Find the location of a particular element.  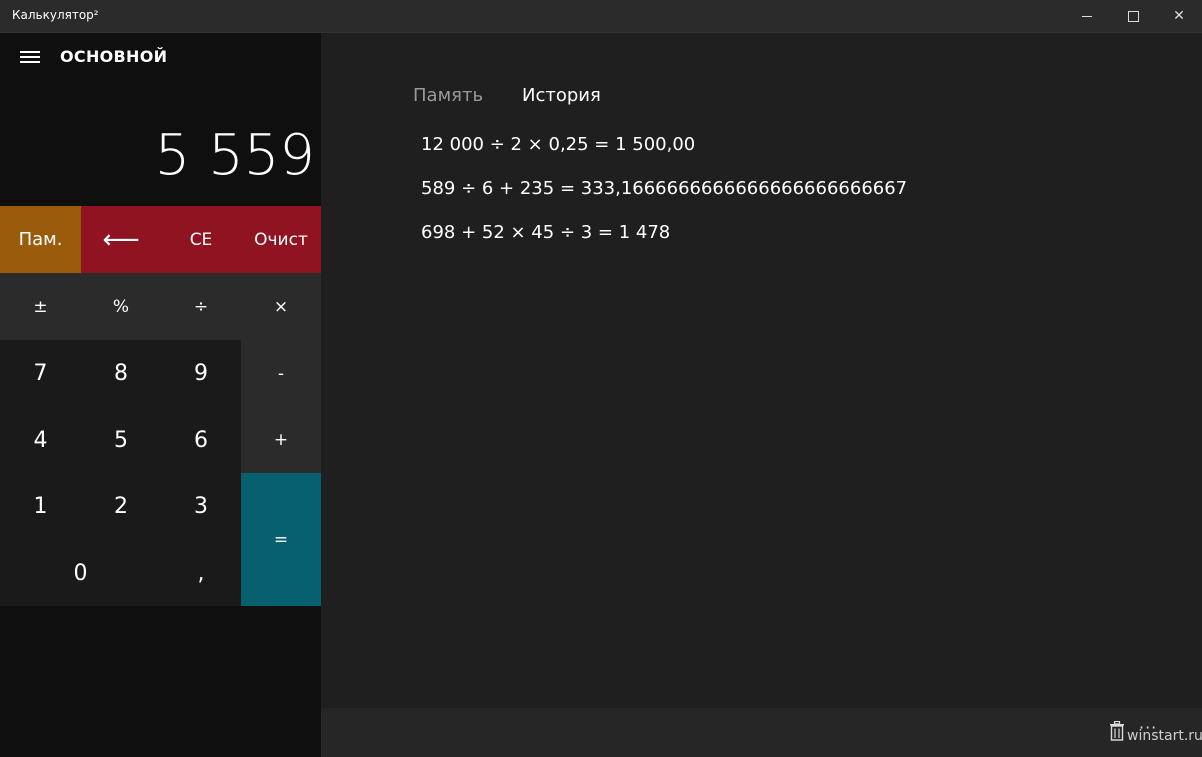

digit-0-button: 0 is located at coordinates (80, 573).